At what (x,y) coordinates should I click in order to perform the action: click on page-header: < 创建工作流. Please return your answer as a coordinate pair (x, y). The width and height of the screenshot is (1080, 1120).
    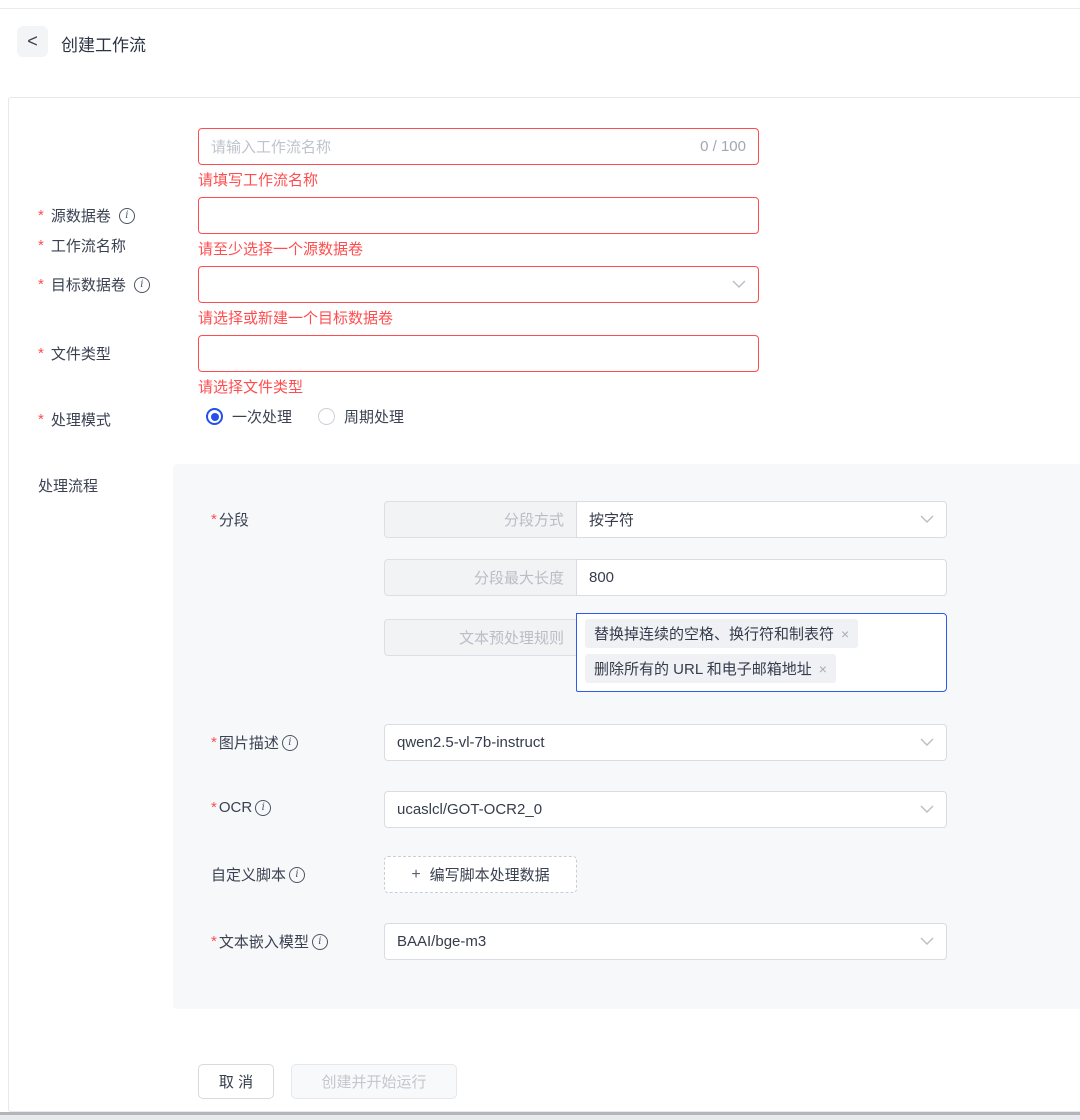
    Looking at the image, I should click on (540, 44).